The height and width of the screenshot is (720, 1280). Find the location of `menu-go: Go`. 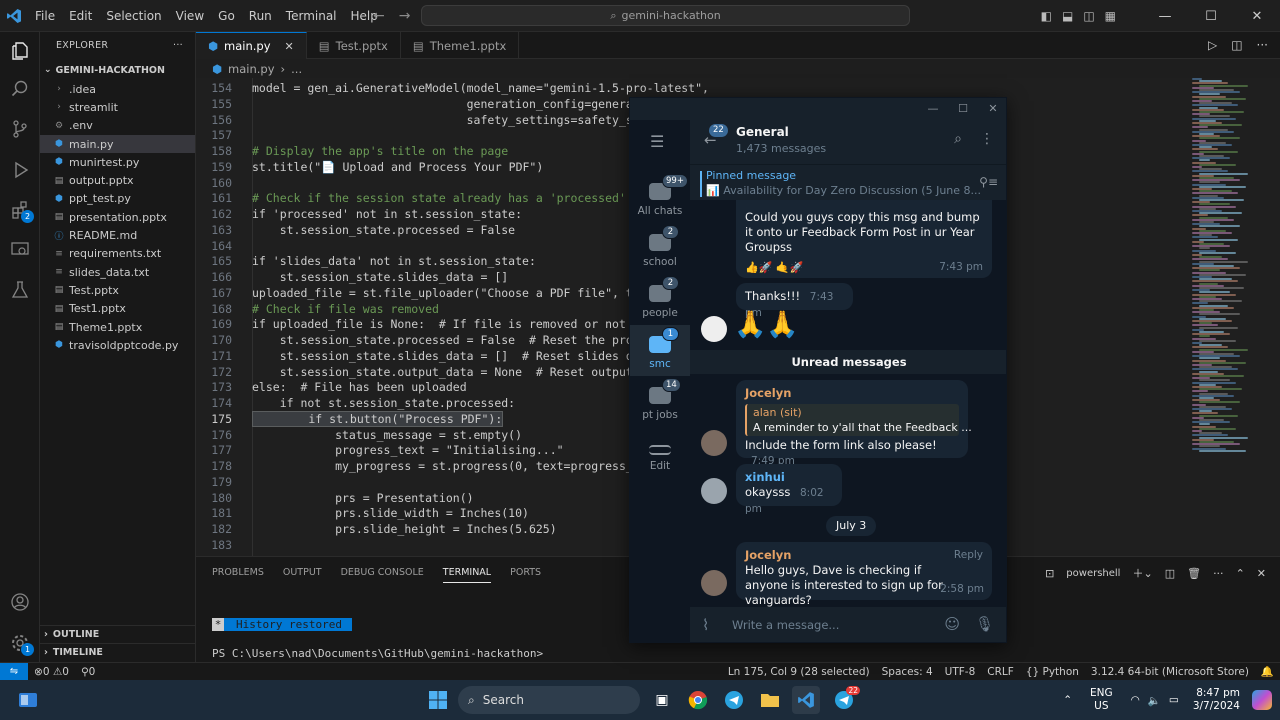

menu-go: Go is located at coordinates (226, 16).